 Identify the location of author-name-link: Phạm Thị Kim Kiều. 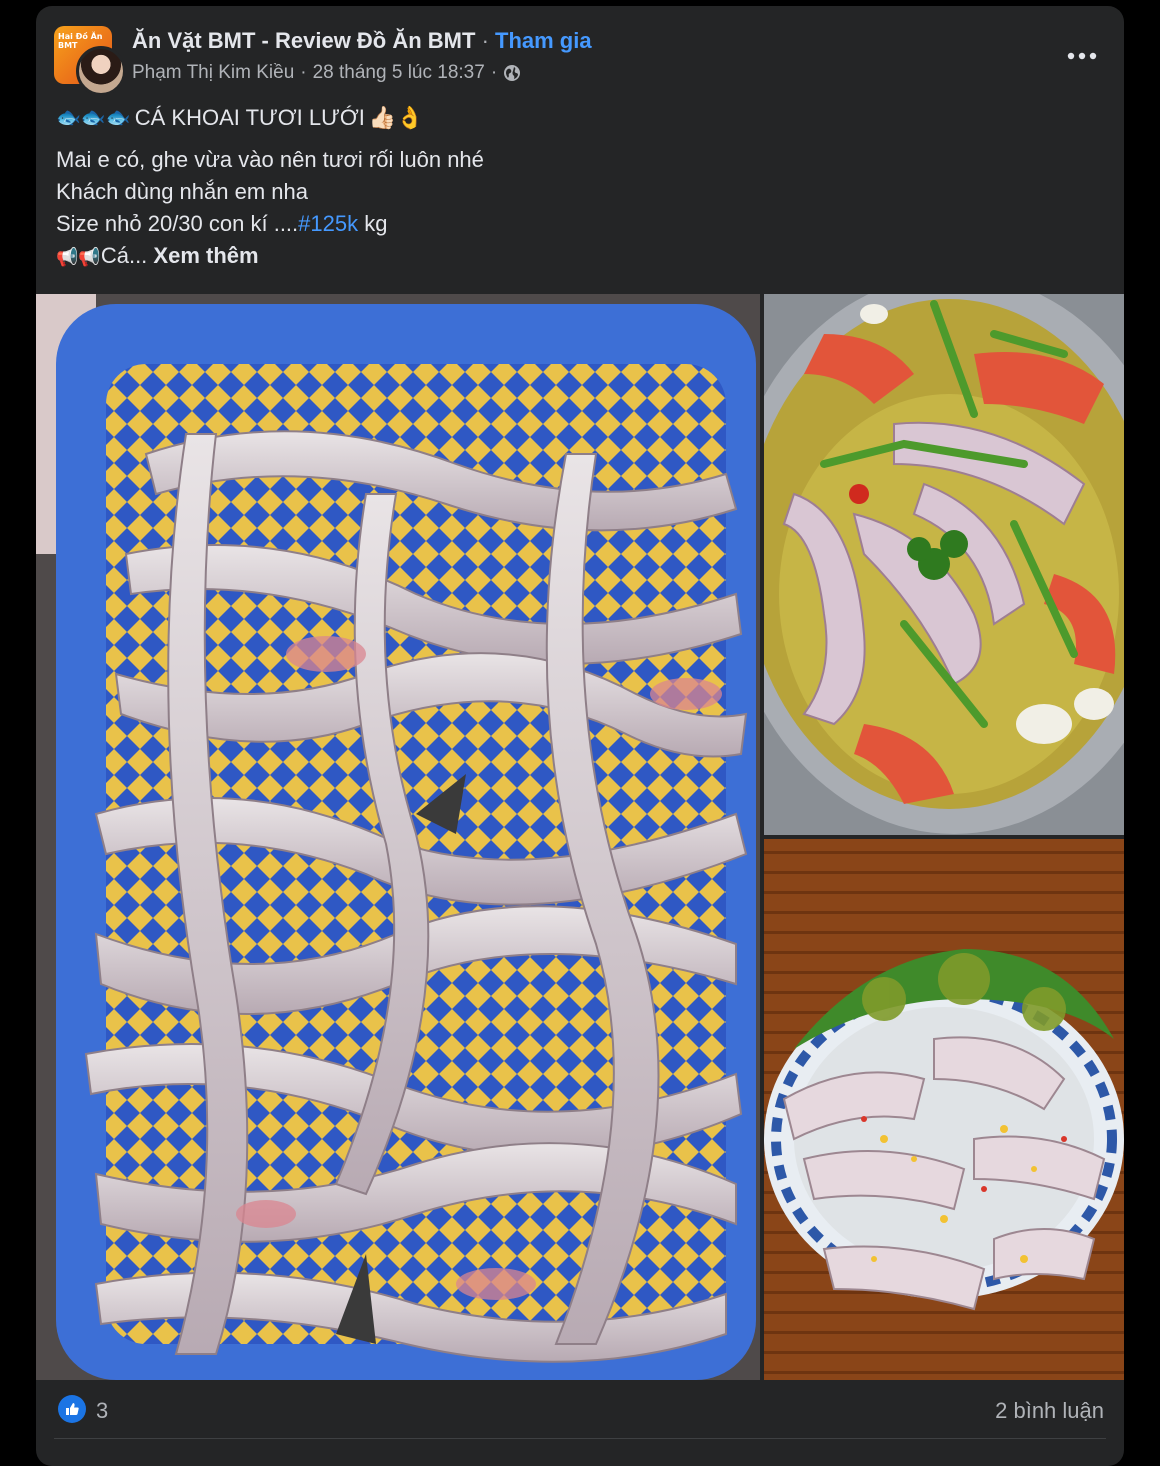
(213, 73).